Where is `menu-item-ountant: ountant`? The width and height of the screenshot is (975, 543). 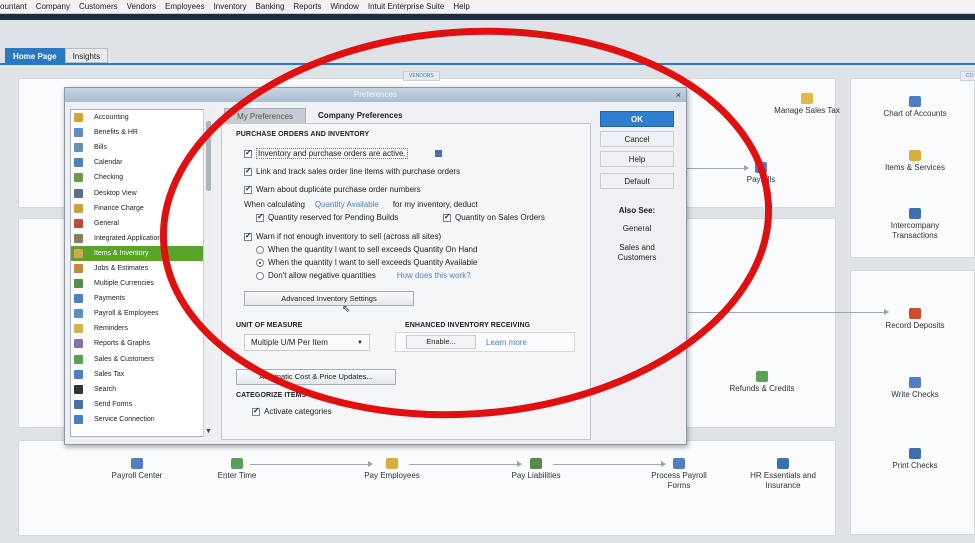 menu-item-ountant: ountant is located at coordinates (13, 6).